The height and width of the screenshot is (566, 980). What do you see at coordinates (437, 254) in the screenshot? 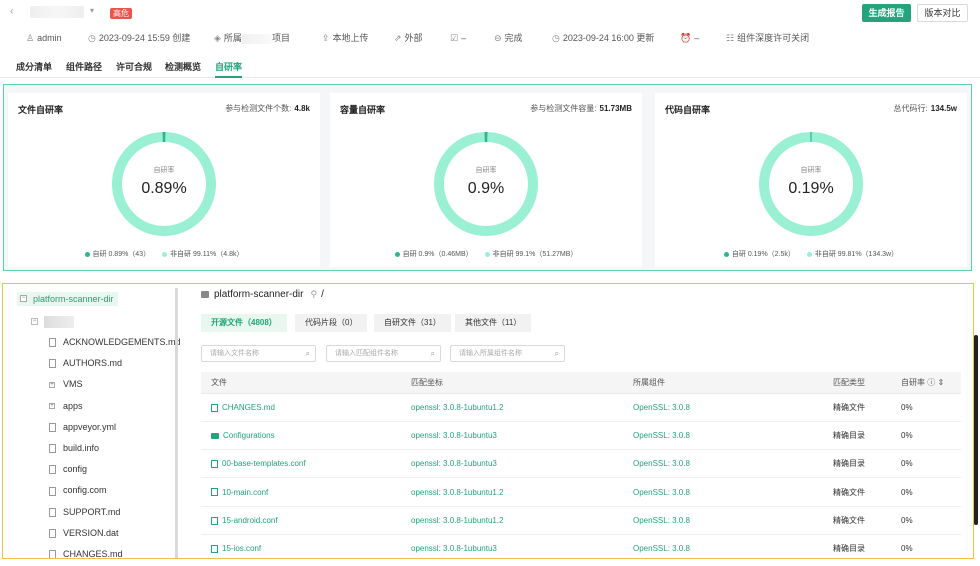
I see `legend-self: 自研 0.9%（0.46MB）` at bounding box center [437, 254].